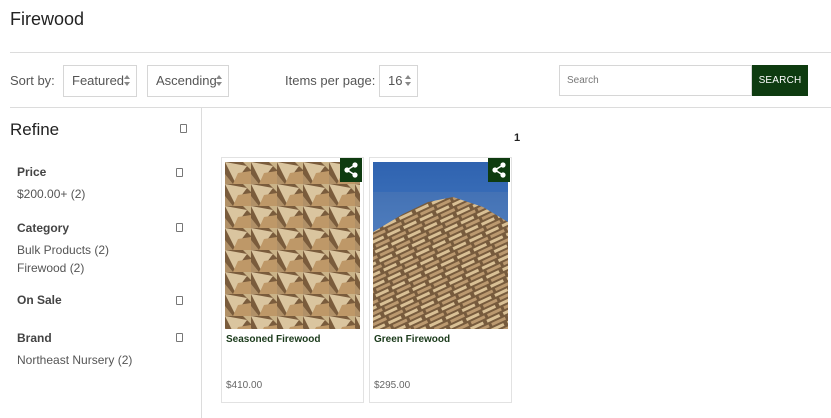 Image resolution: width=831 pixels, height=418 pixels. What do you see at coordinates (74, 360) in the screenshot?
I see `facet-brand-value: Northeast Nursery (2)` at bounding box center [74, 360].